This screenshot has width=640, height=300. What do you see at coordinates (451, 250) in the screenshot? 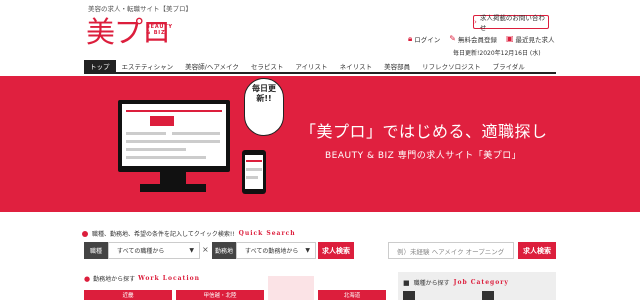
I see `keyword-input: 例）未経験 ヘアメイク オープニング` at bounding box center [451, 250].